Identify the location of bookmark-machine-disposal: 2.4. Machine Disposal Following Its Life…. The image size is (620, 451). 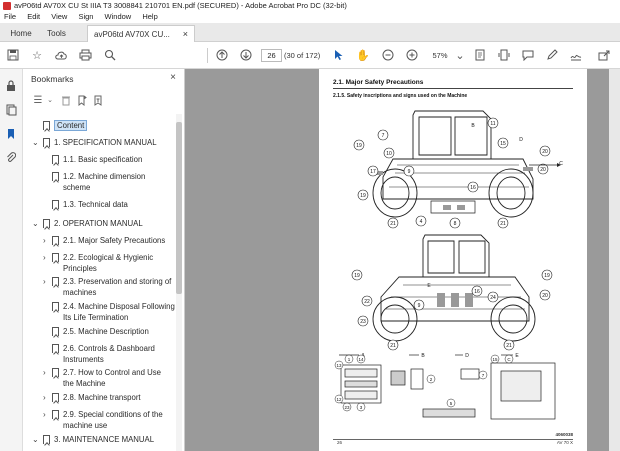
(113, 312).